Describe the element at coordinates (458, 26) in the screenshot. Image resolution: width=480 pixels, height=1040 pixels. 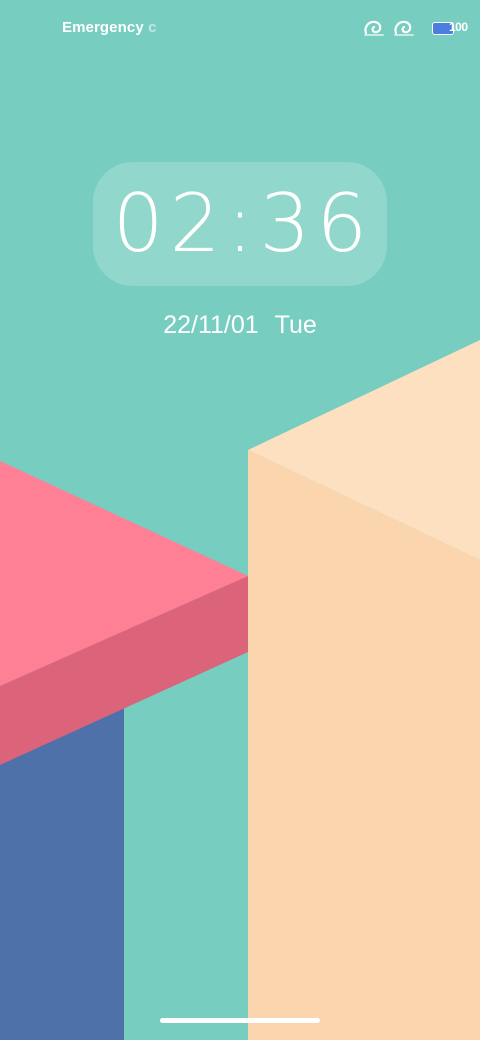
I see `battery-percent: 100` at that location.